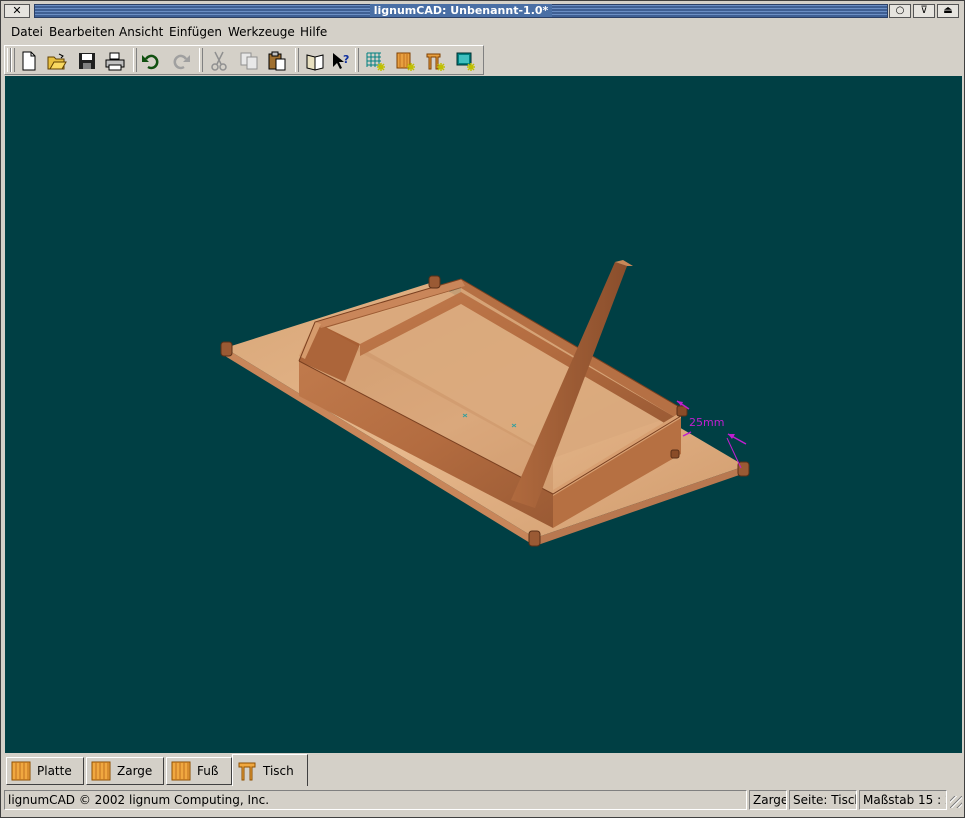 The image size is (965, 818). What do you see at coordinates (195, 32) in the screenshot?
I see `menu-einfuegen: Einfügen` at bounding box center [195, 32].